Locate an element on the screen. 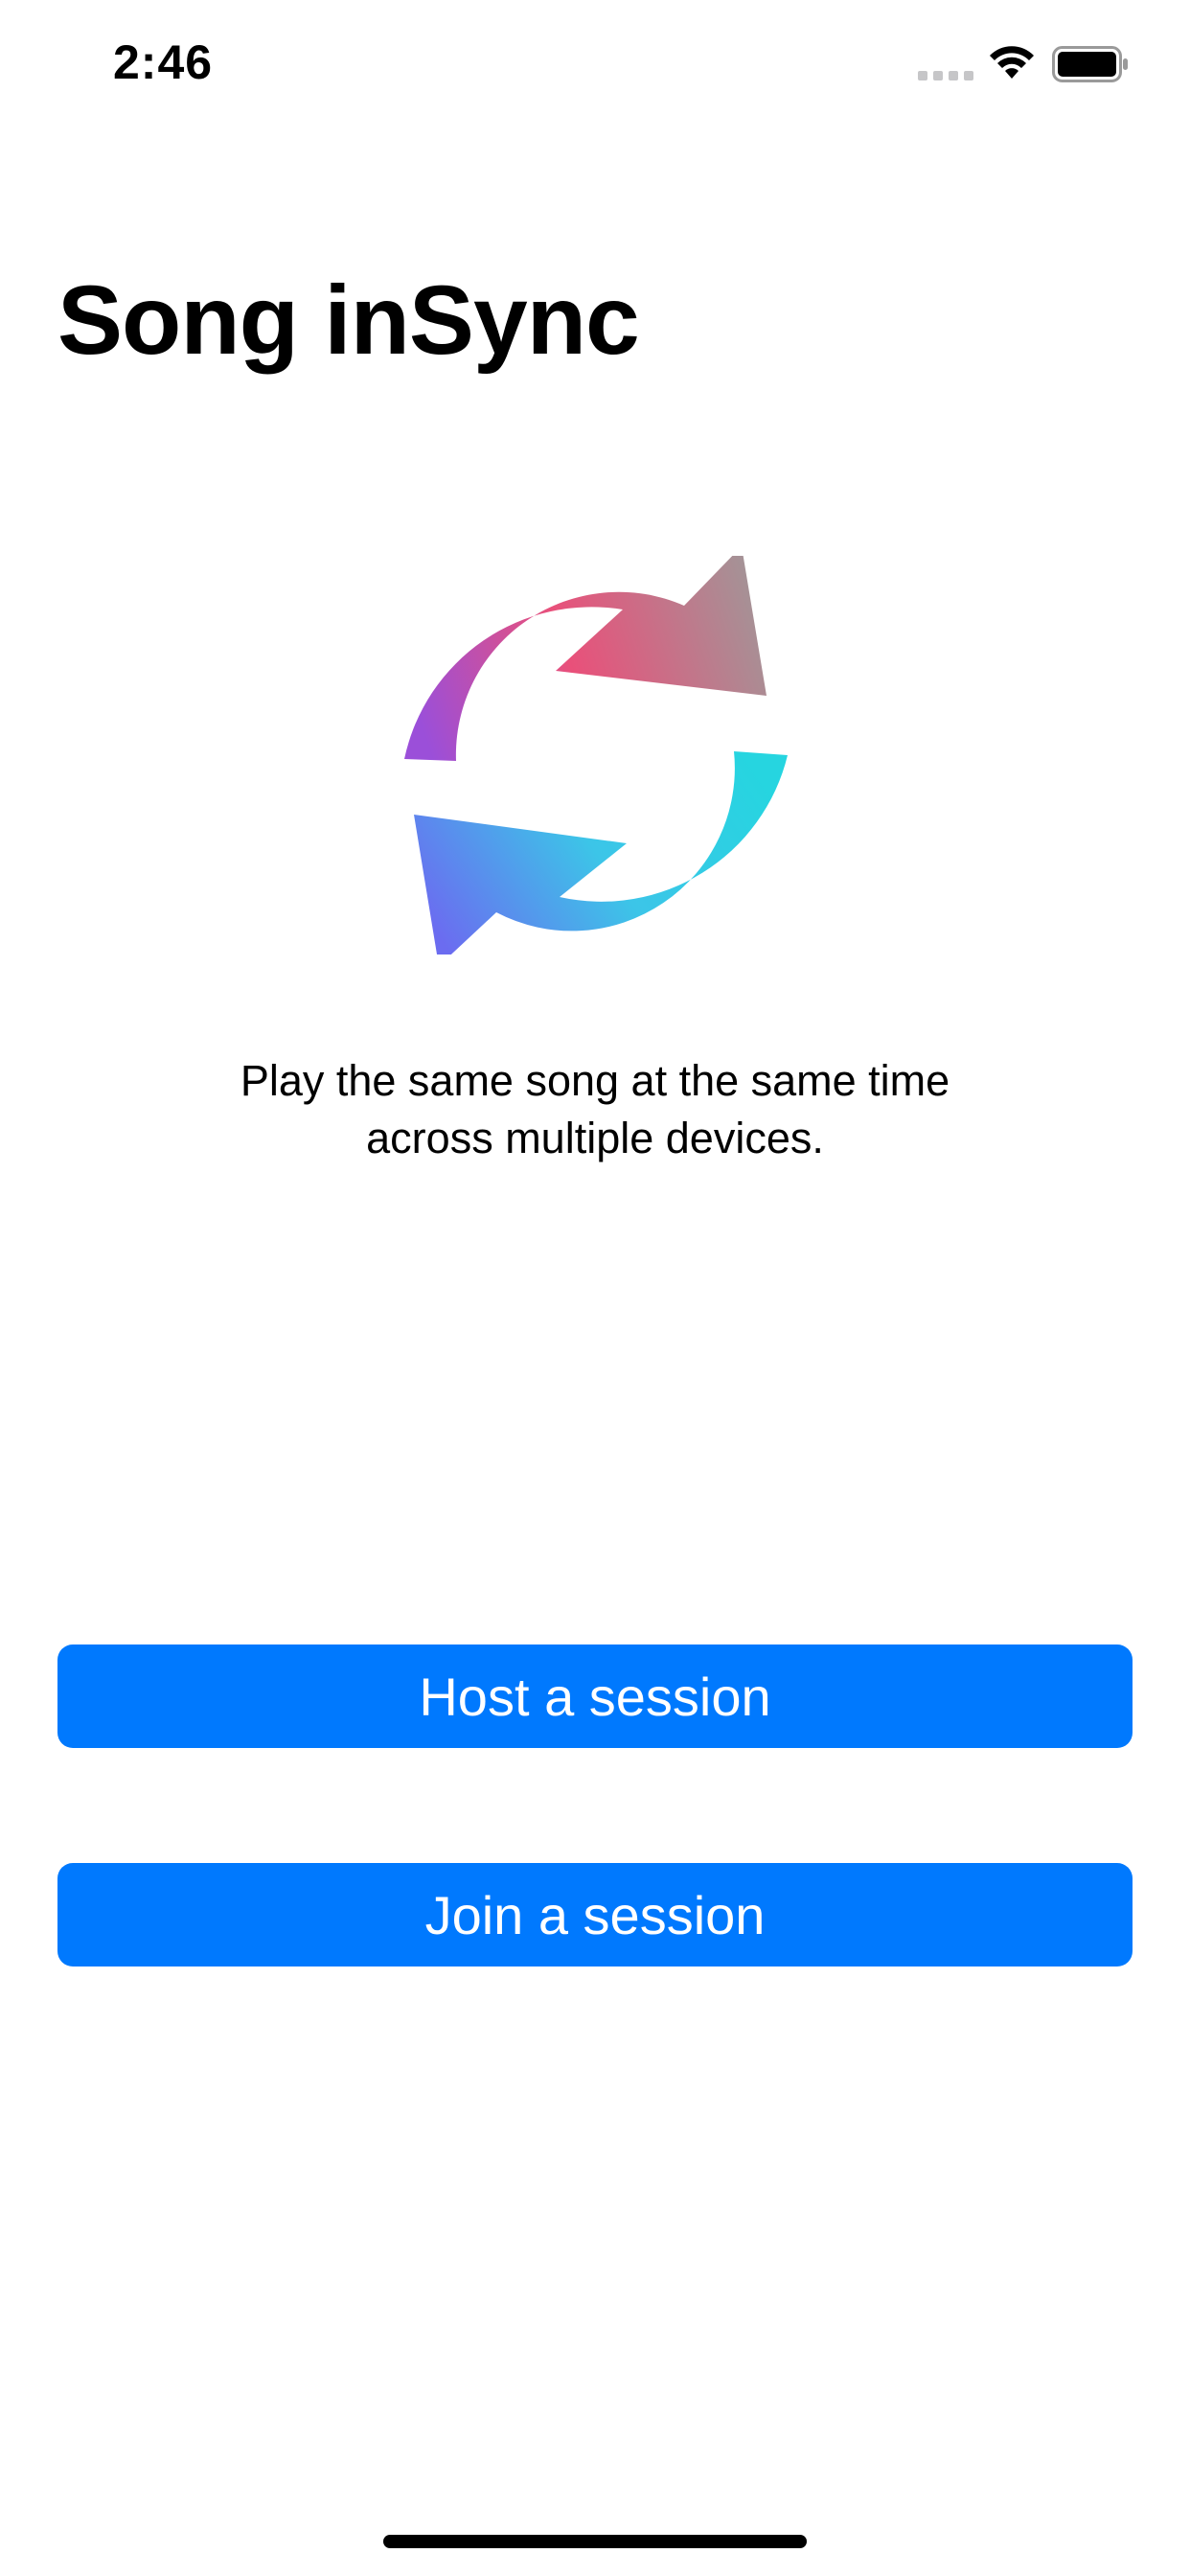  battery-icon is located at coordinates (1090, 64).